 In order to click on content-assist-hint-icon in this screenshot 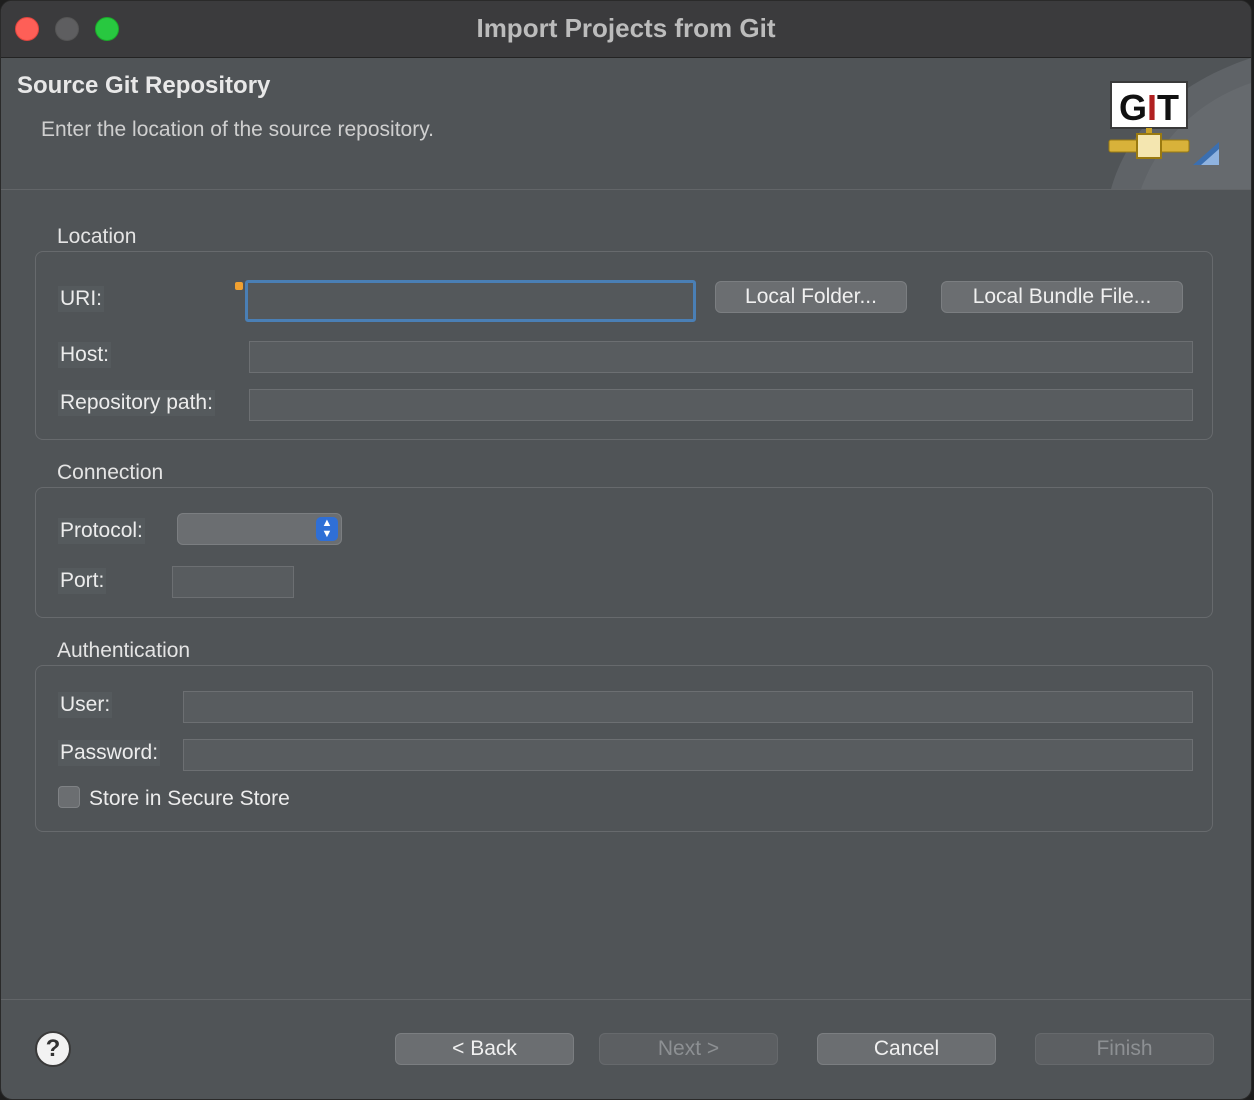, I will do `click(239, 286)`.